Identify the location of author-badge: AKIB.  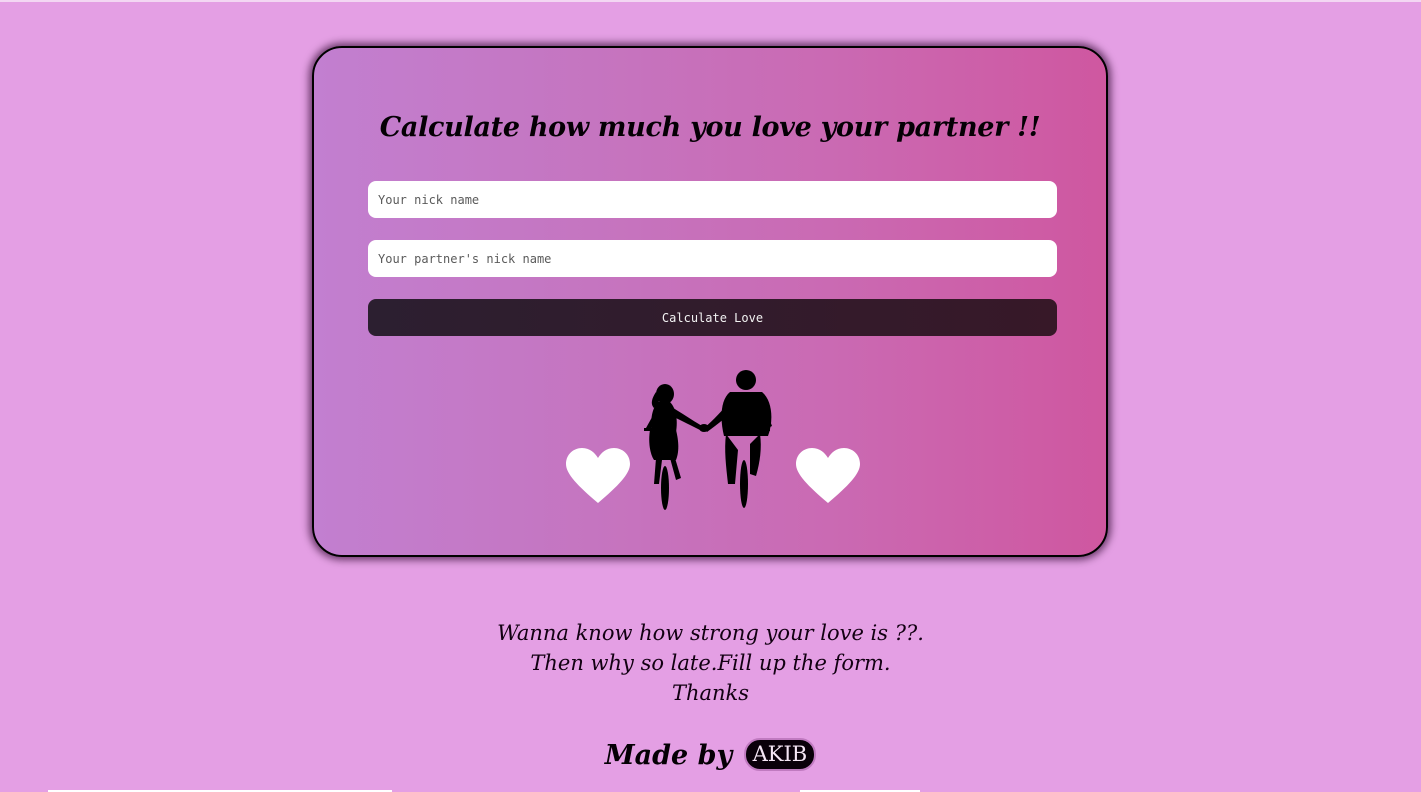
(780, 754).